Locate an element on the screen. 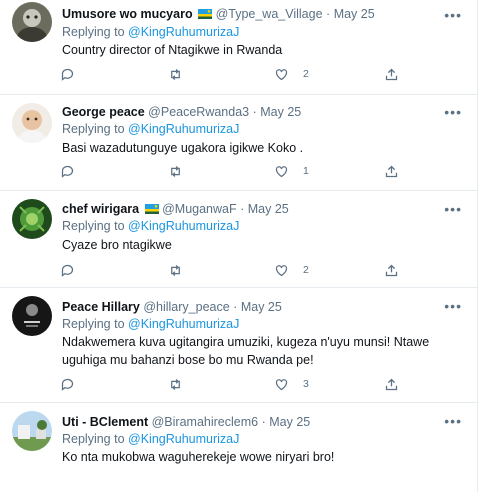 This screenshot has width=482, height=492. tweet-actions: 1 is located at coordinates (235, 171).